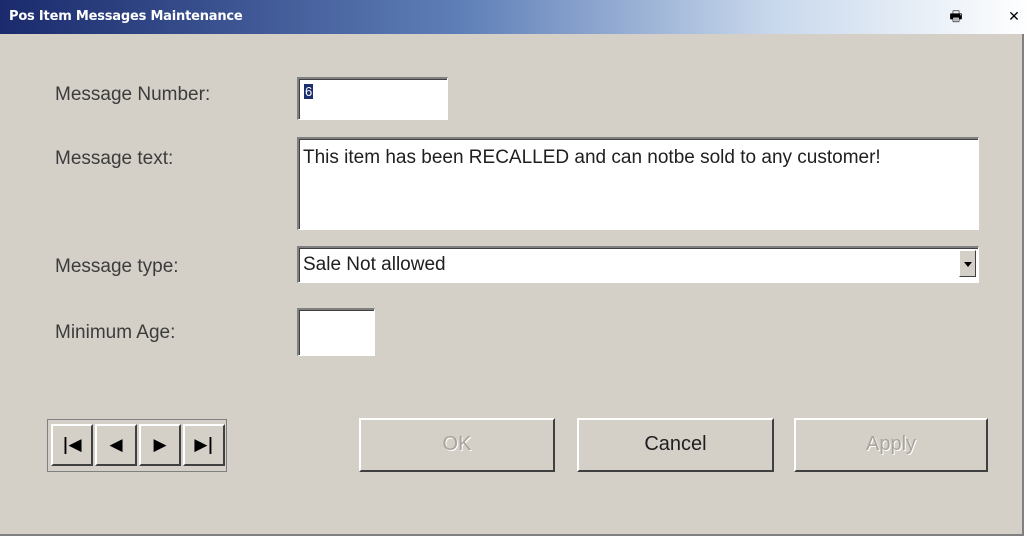 This screenshot has width=1030, height=538. What do you see at coordinates (515, 17) in the screenshot?
I see `title-bar: Pos Item Messages Maintenance 🖶 ✕` at bounding box center [515, 17].